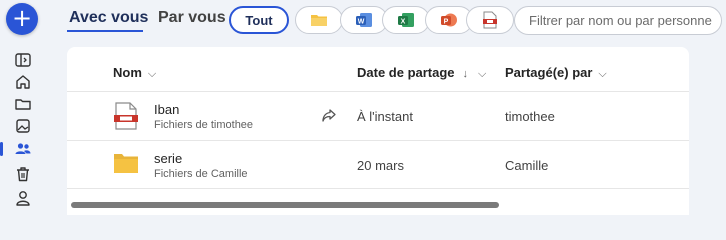  I want to click on filter-pdf-chip, so click(490, 20).